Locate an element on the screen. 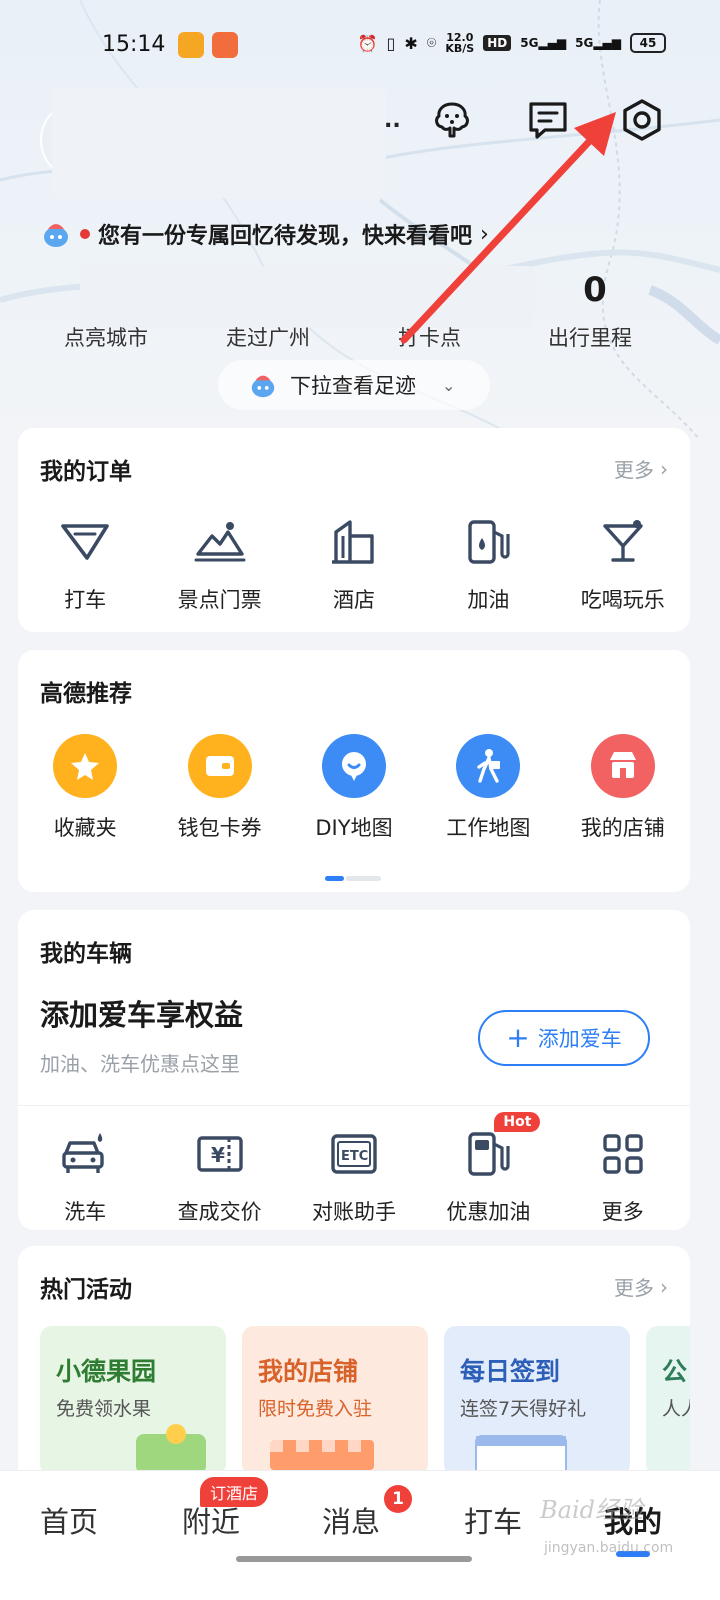 The height and width of the screenshot is (1600, 720). message-icon is located at coordinates (548, 120).